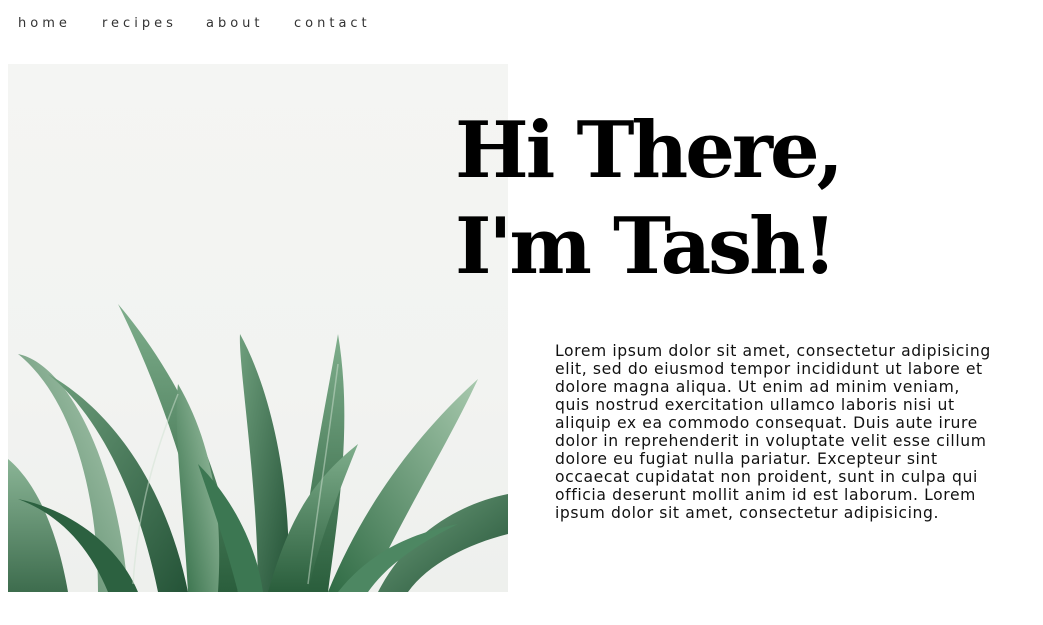 This screenshot has width=1043, height=625. What do you see at coordinates (646, 246) in the screenshot?
I see `page-title-line-2: I'm Tash!` at bounding box center [646, 246].